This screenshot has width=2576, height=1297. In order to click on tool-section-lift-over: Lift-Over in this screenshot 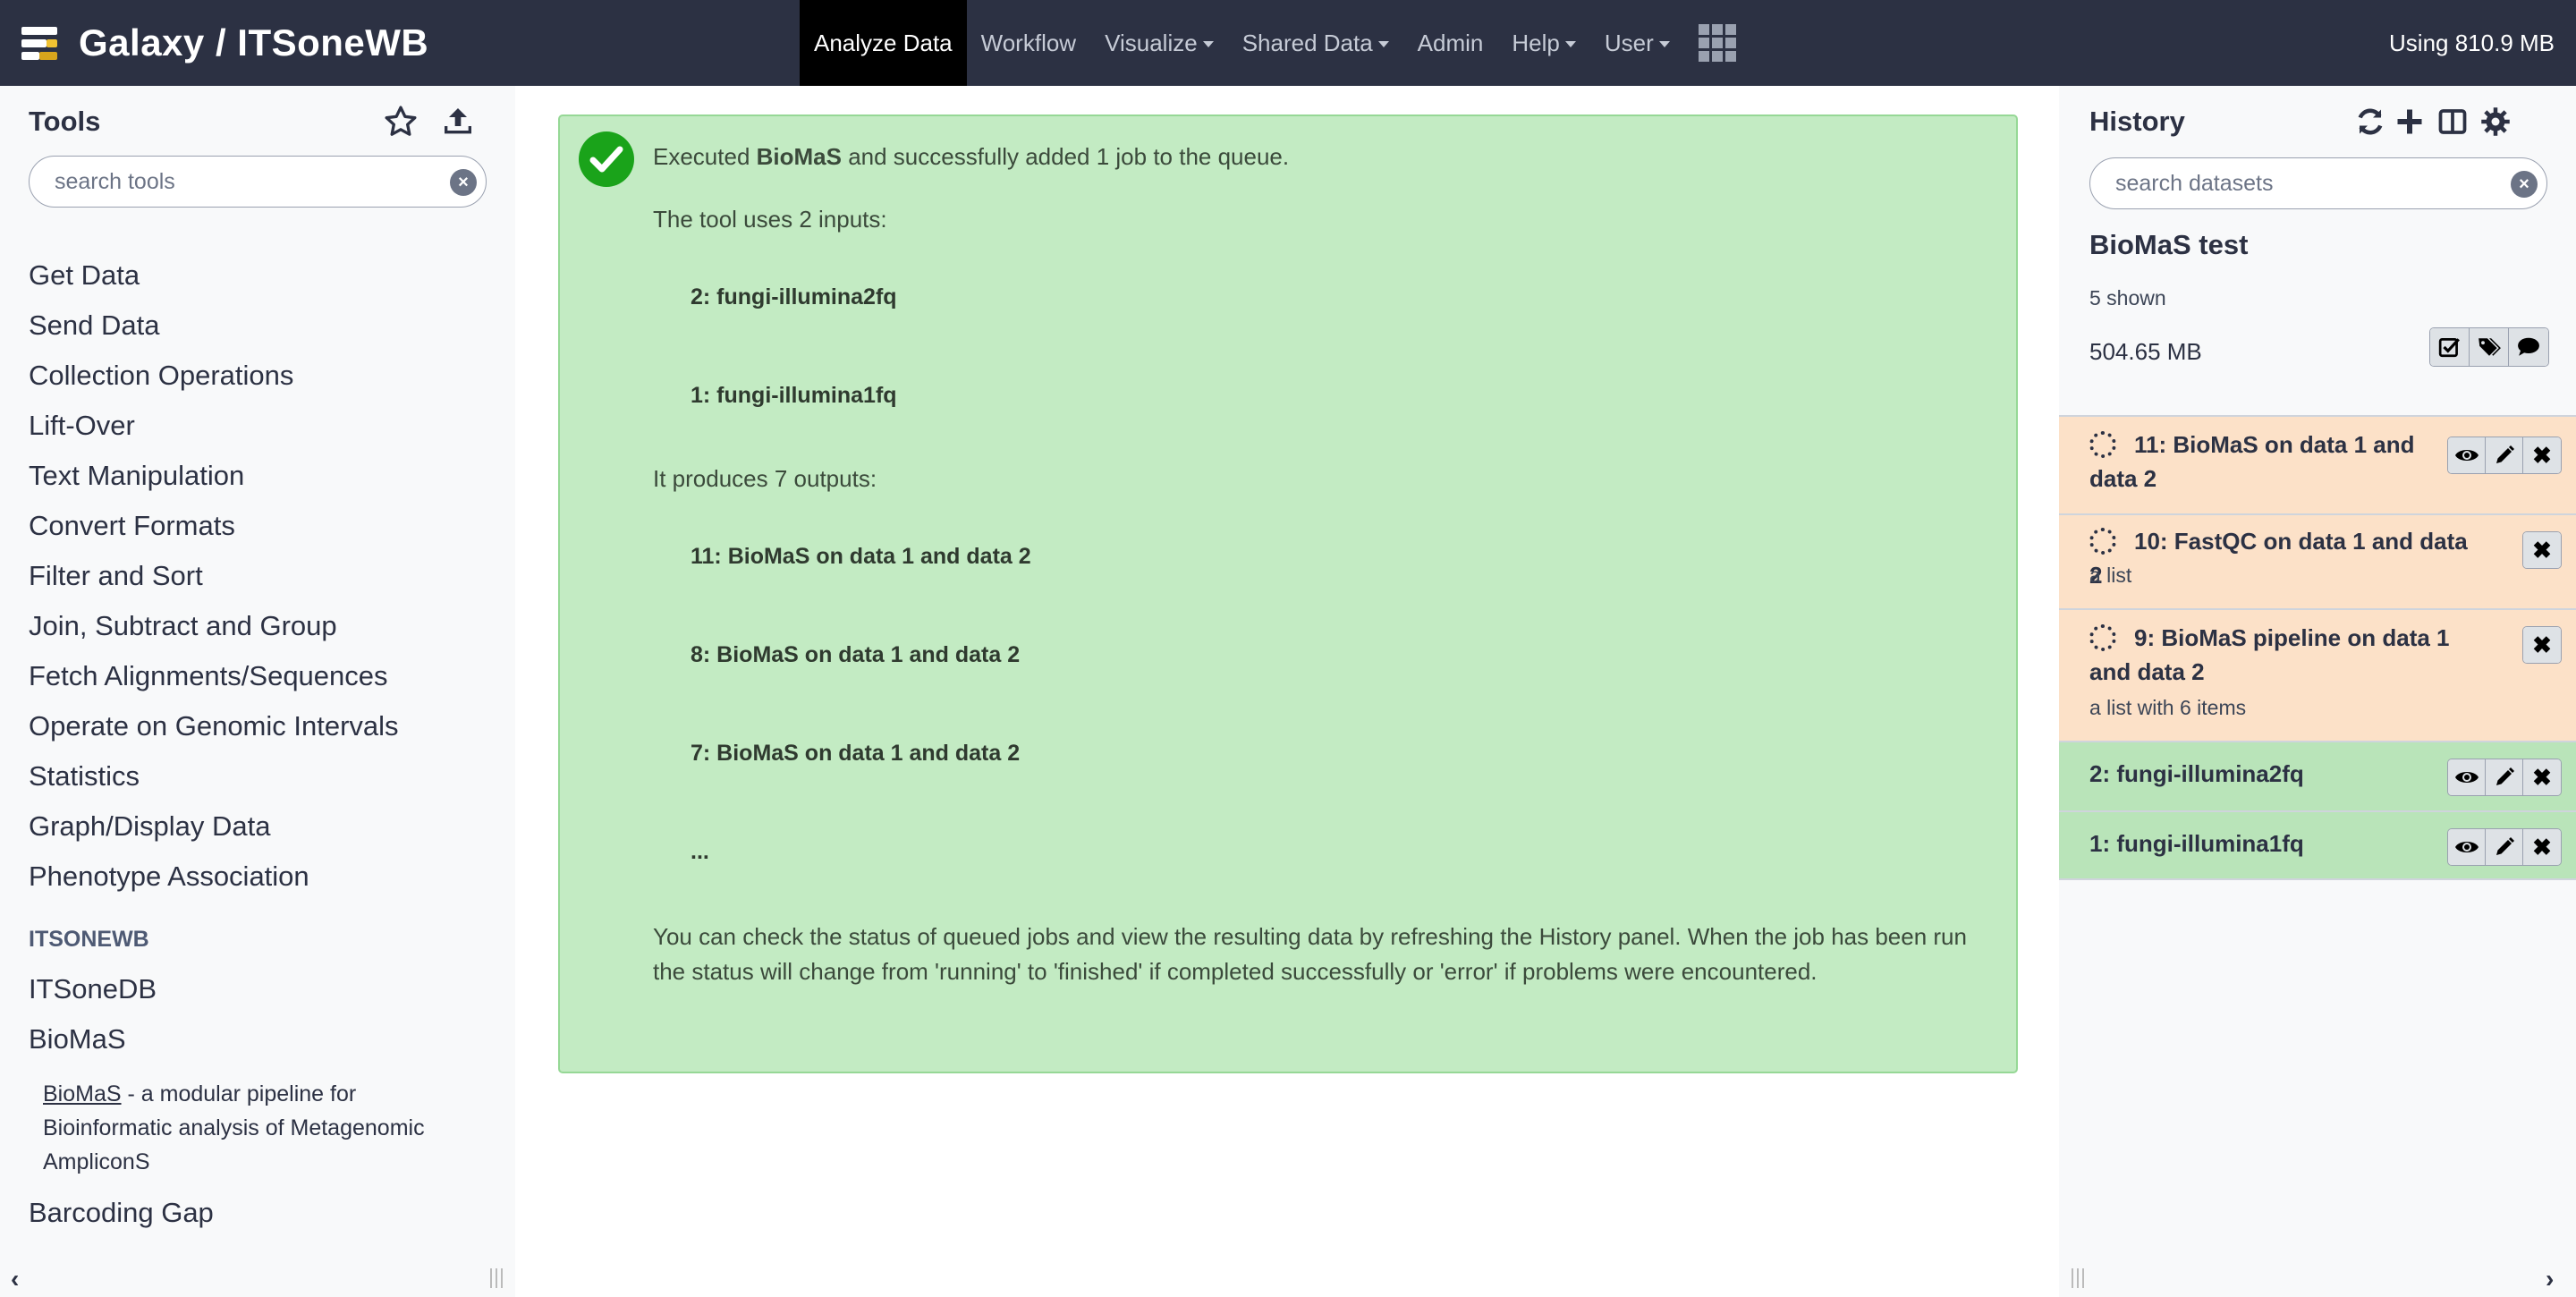, I will do `click(261, 426)`.